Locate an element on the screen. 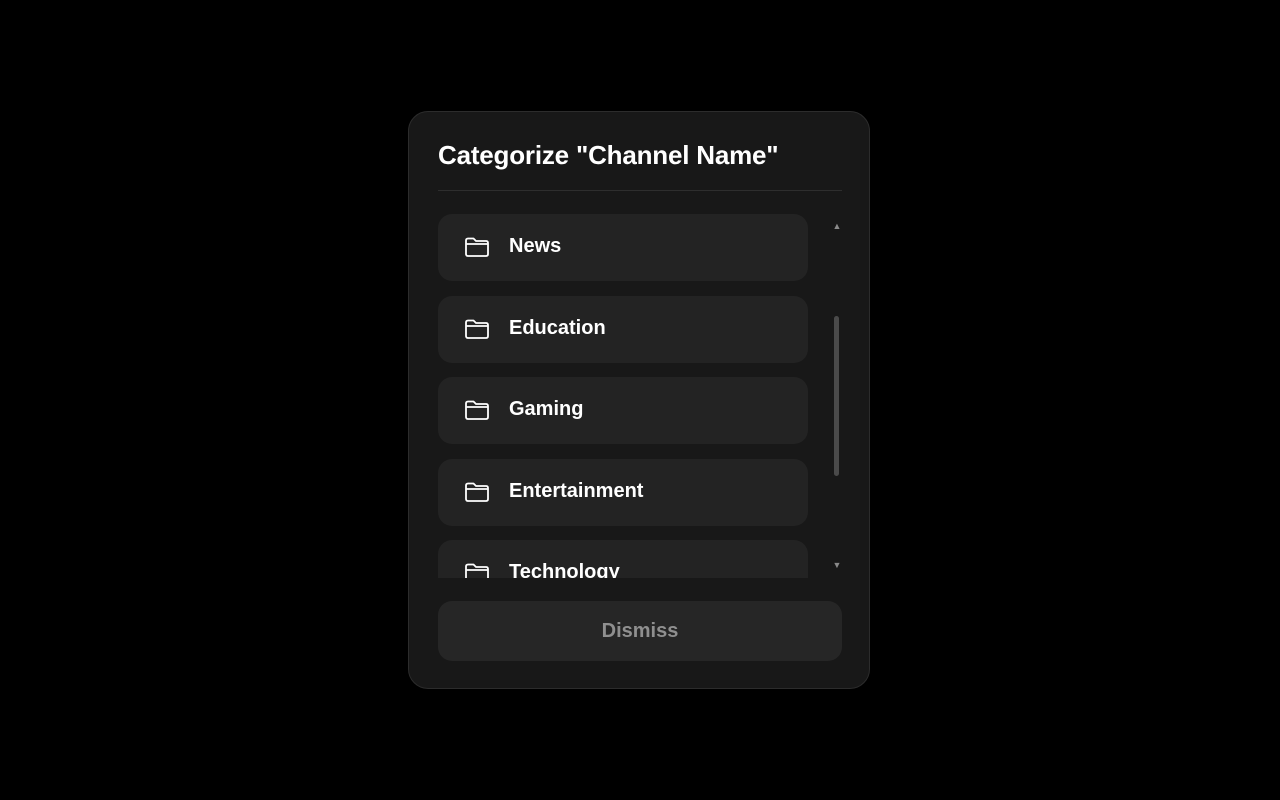 This screenshot has height=800, width=1280. category-item-news: News is located at coordinates (623, 247).